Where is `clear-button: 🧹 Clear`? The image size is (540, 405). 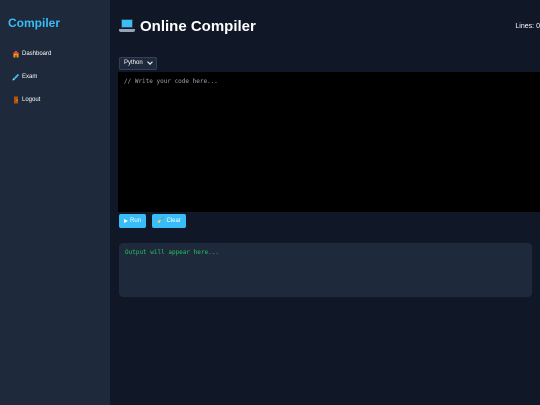 clear-button: 🧹 Clear is located at coordinates (169, 220).